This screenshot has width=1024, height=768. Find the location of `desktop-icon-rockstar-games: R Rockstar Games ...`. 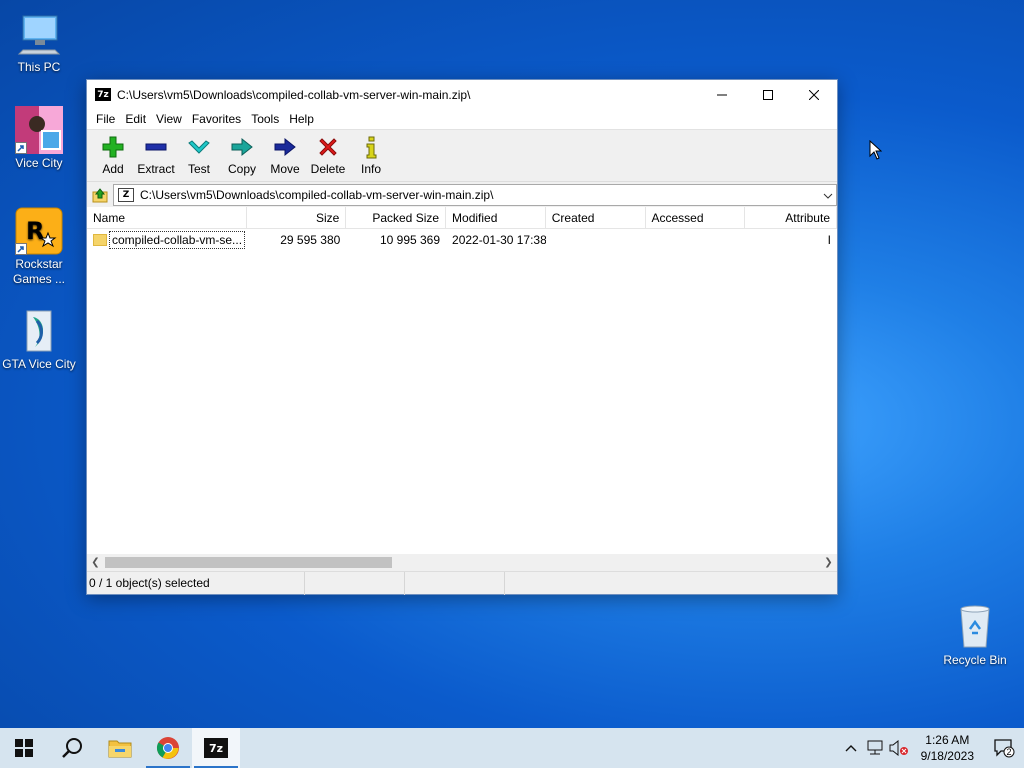

desktop-icon-rockstar-games: R Rockstar Games ... is located at coordinates (39, 247).